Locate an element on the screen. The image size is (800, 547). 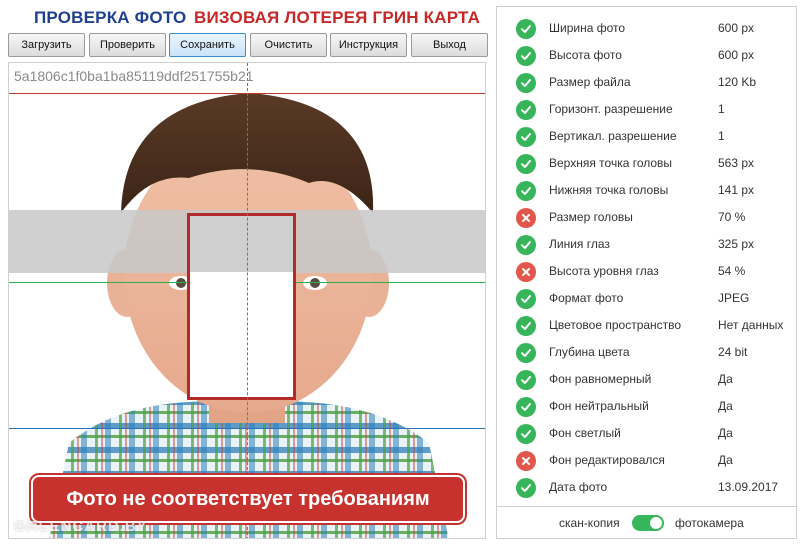
mode-scan-label: скан-копия is located at coordinates (589, 523).